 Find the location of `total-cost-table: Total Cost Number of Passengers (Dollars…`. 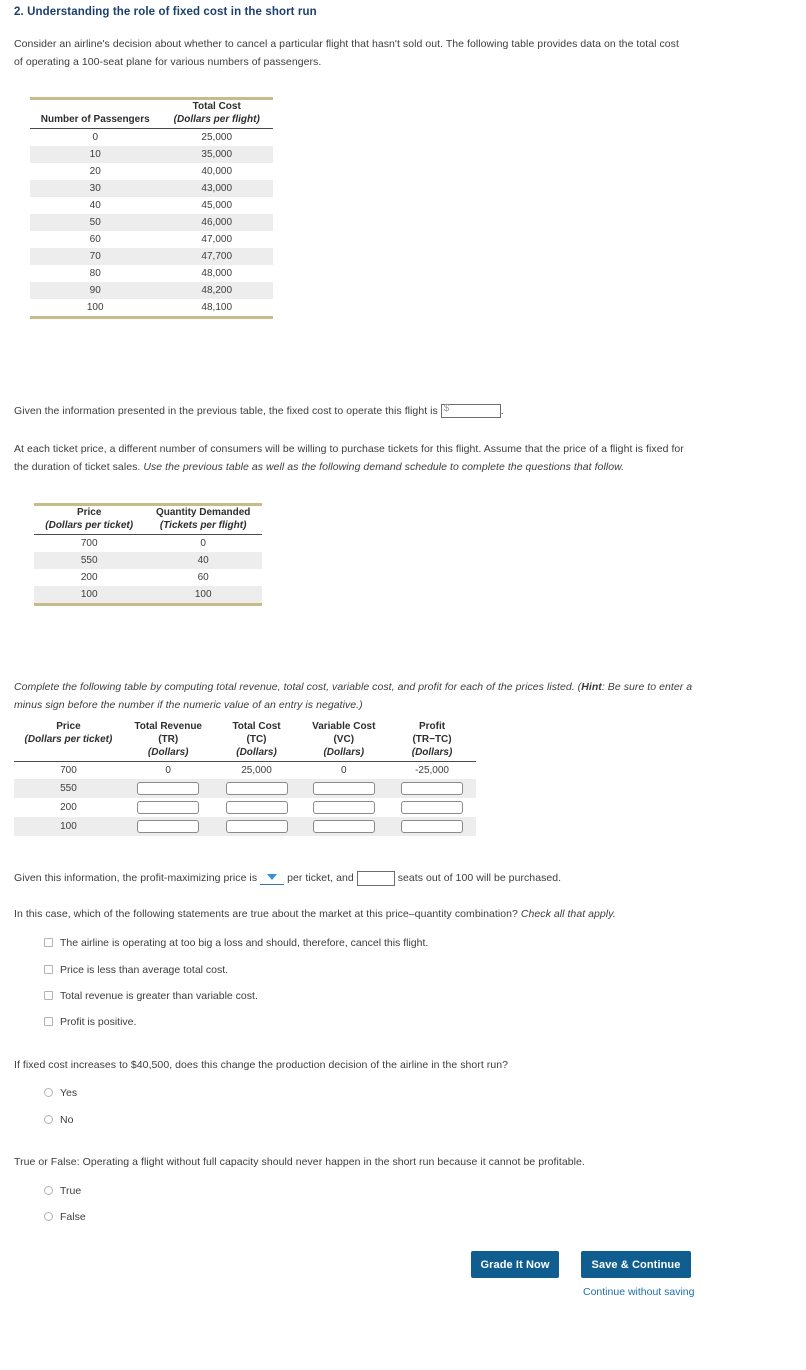

total-cost-table: Total Cost Number of Passengers (Dollars… is located at coordinates (151, 208).